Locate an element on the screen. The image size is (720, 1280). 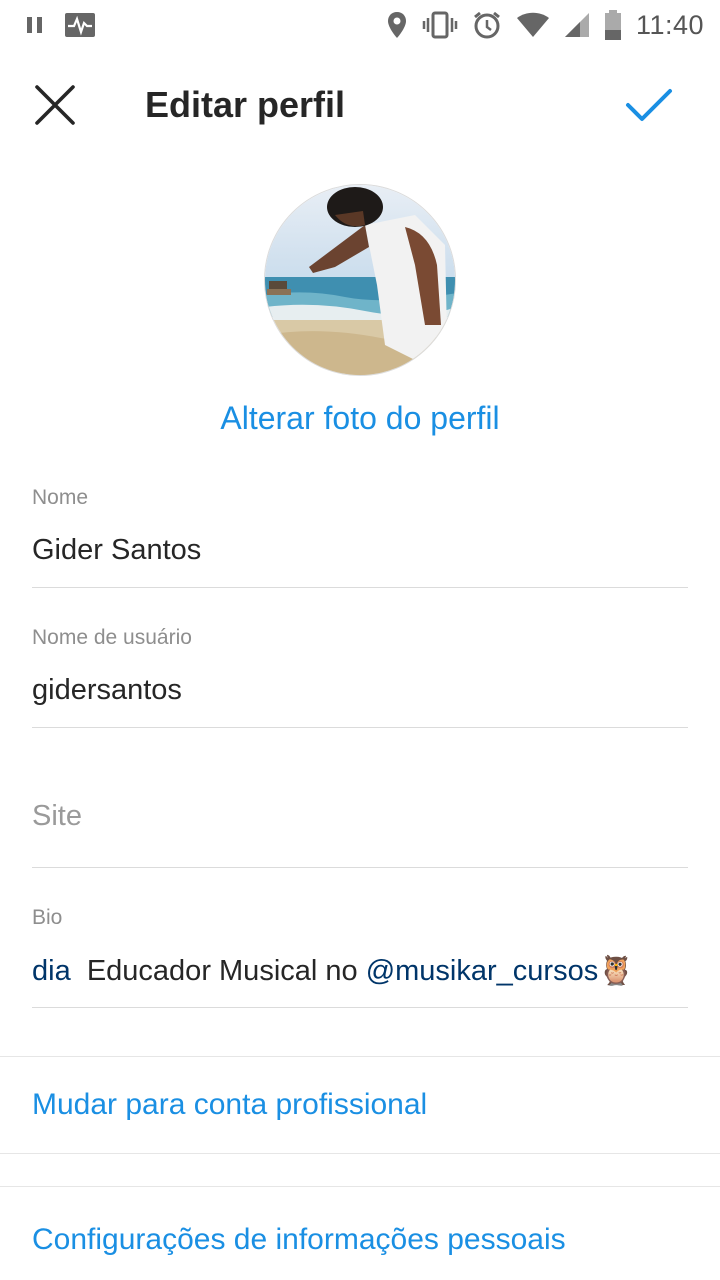
bio-text: Educador Musical no is located at coordinates (226, 971).